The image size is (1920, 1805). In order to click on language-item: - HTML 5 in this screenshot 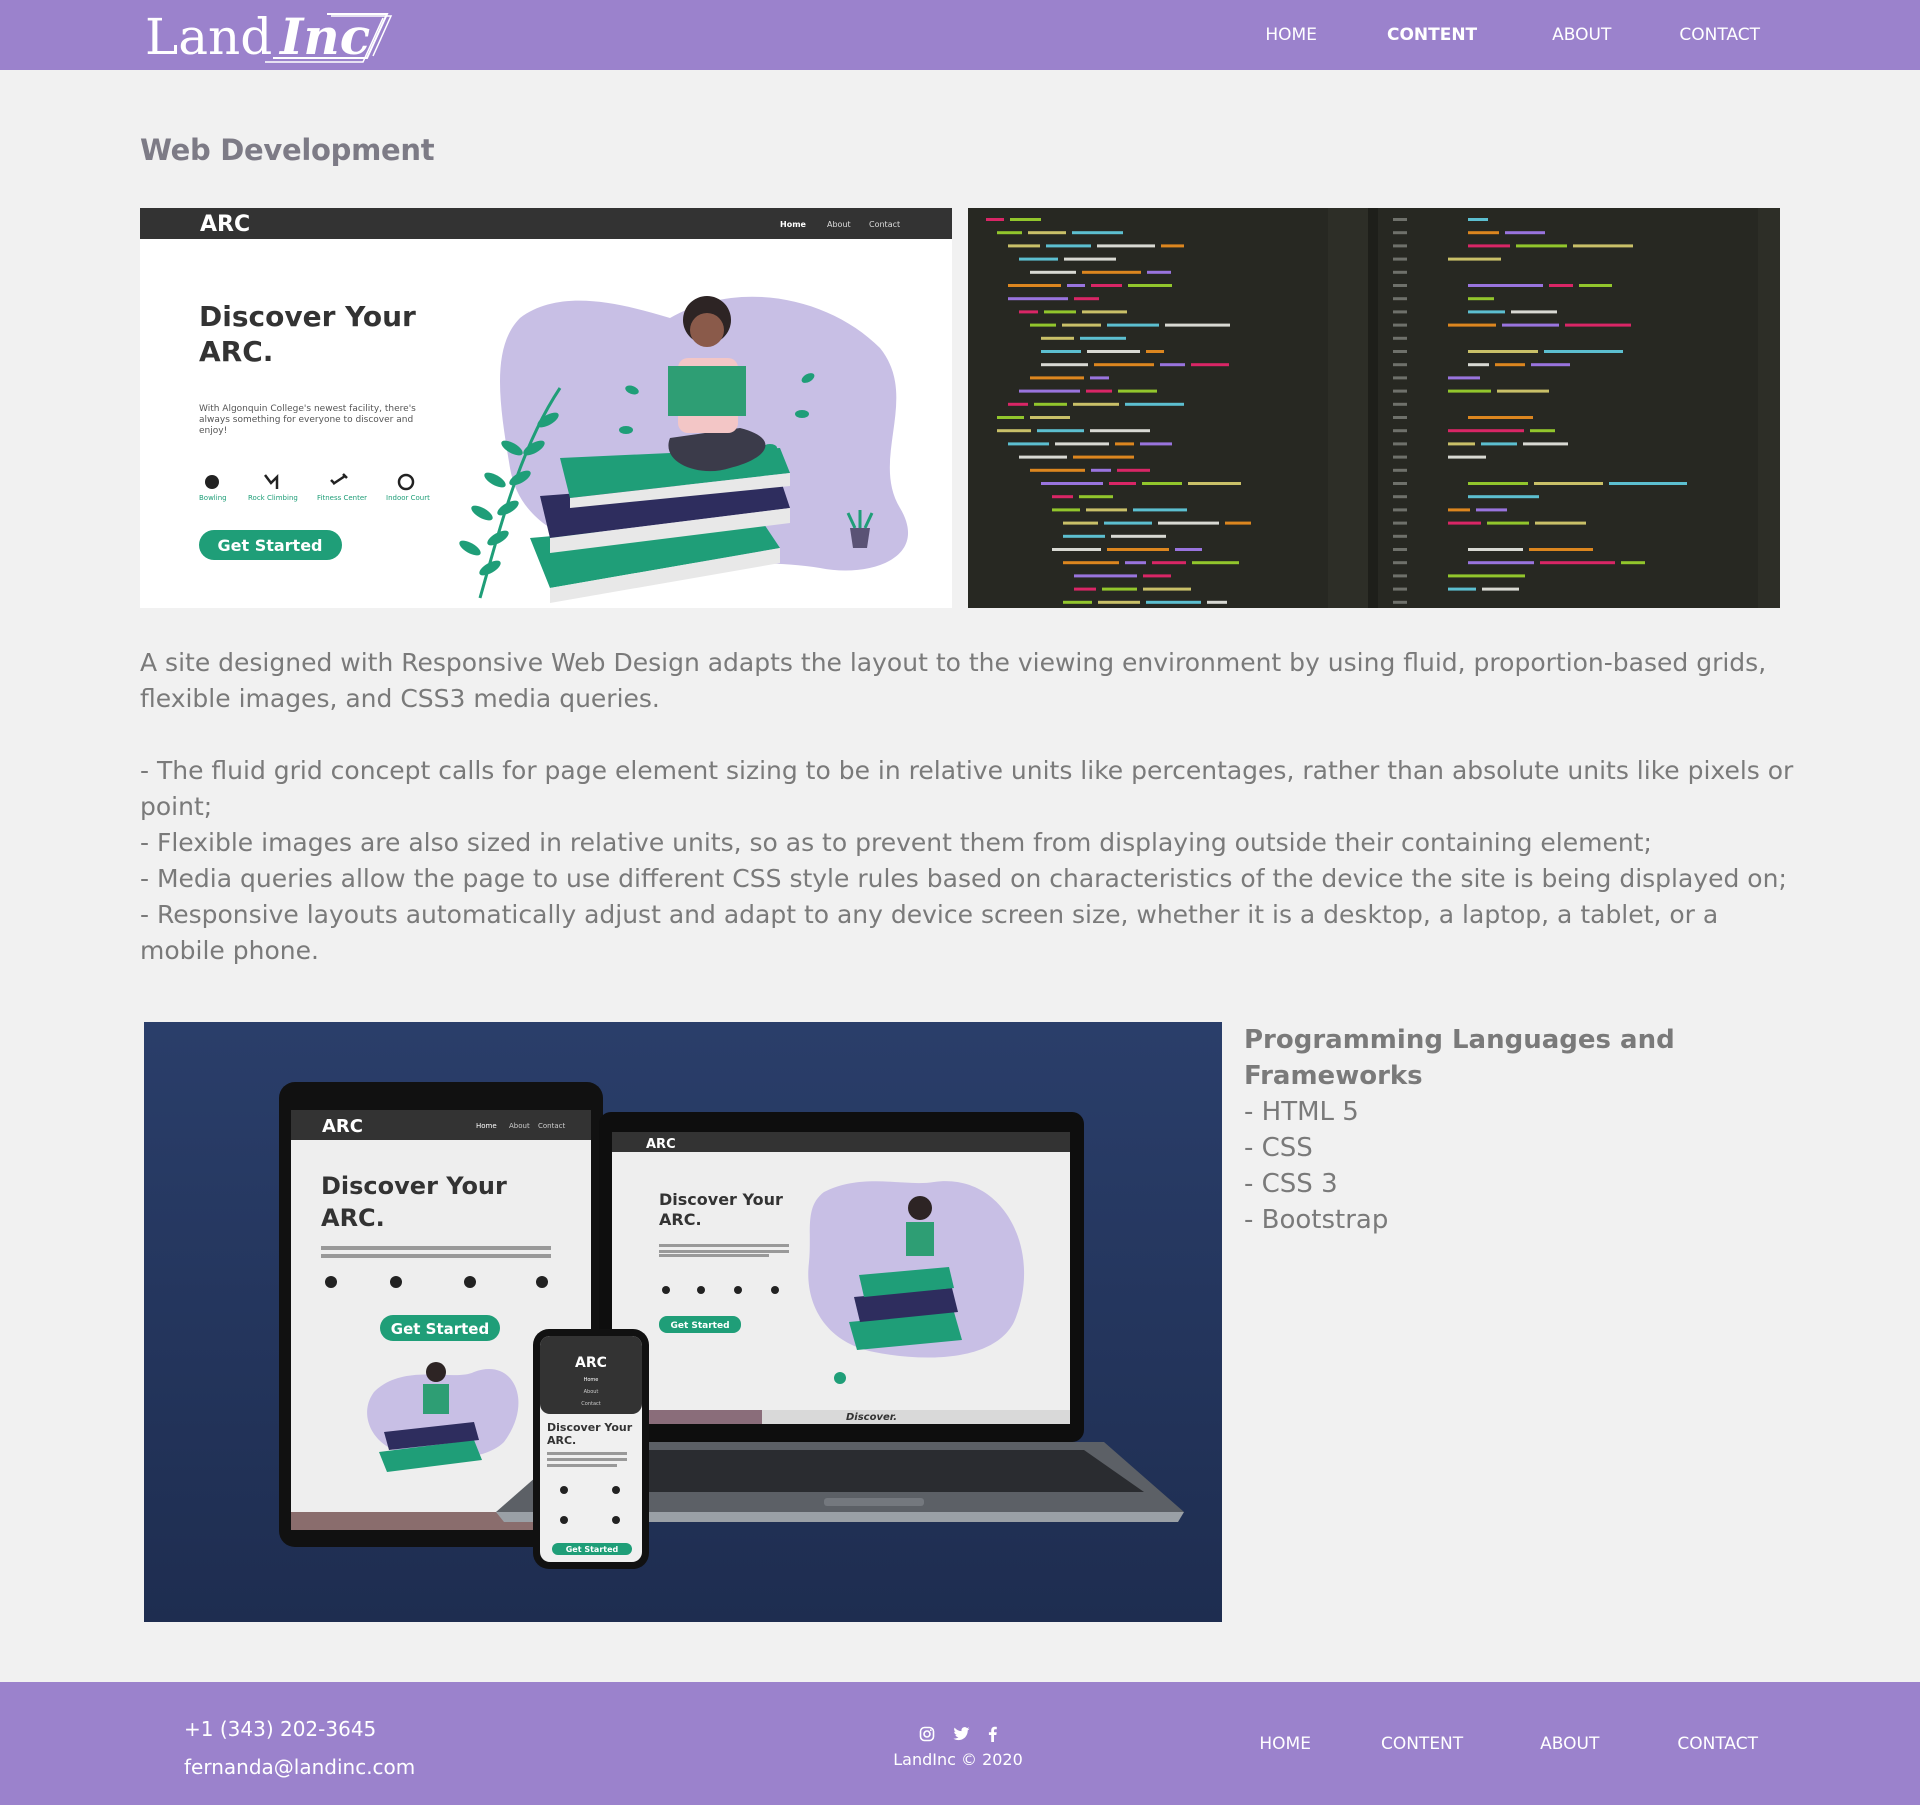, I will do `click(1301, 1112)`.